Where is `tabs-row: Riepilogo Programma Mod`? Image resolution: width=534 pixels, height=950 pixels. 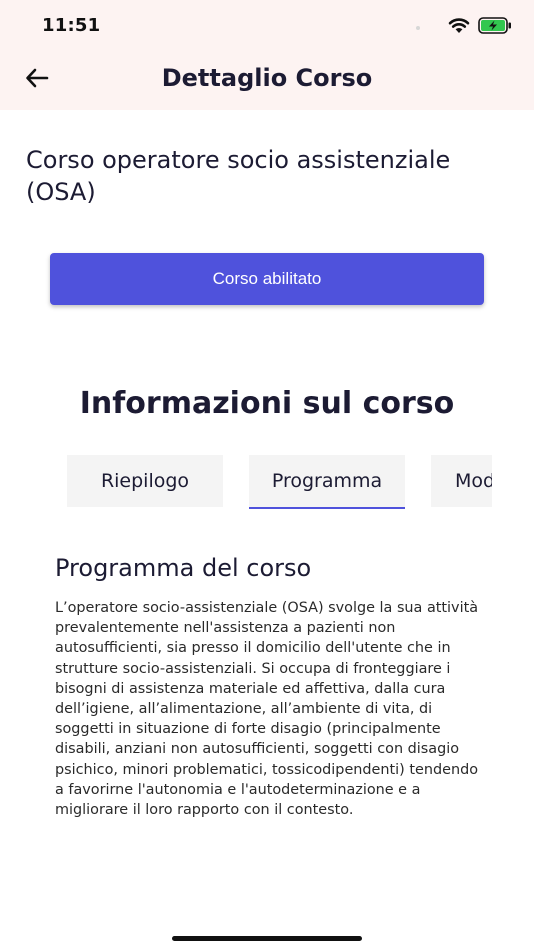 tabs-row: Riepilogo Programma Mod is located at coordinates (279, 482).